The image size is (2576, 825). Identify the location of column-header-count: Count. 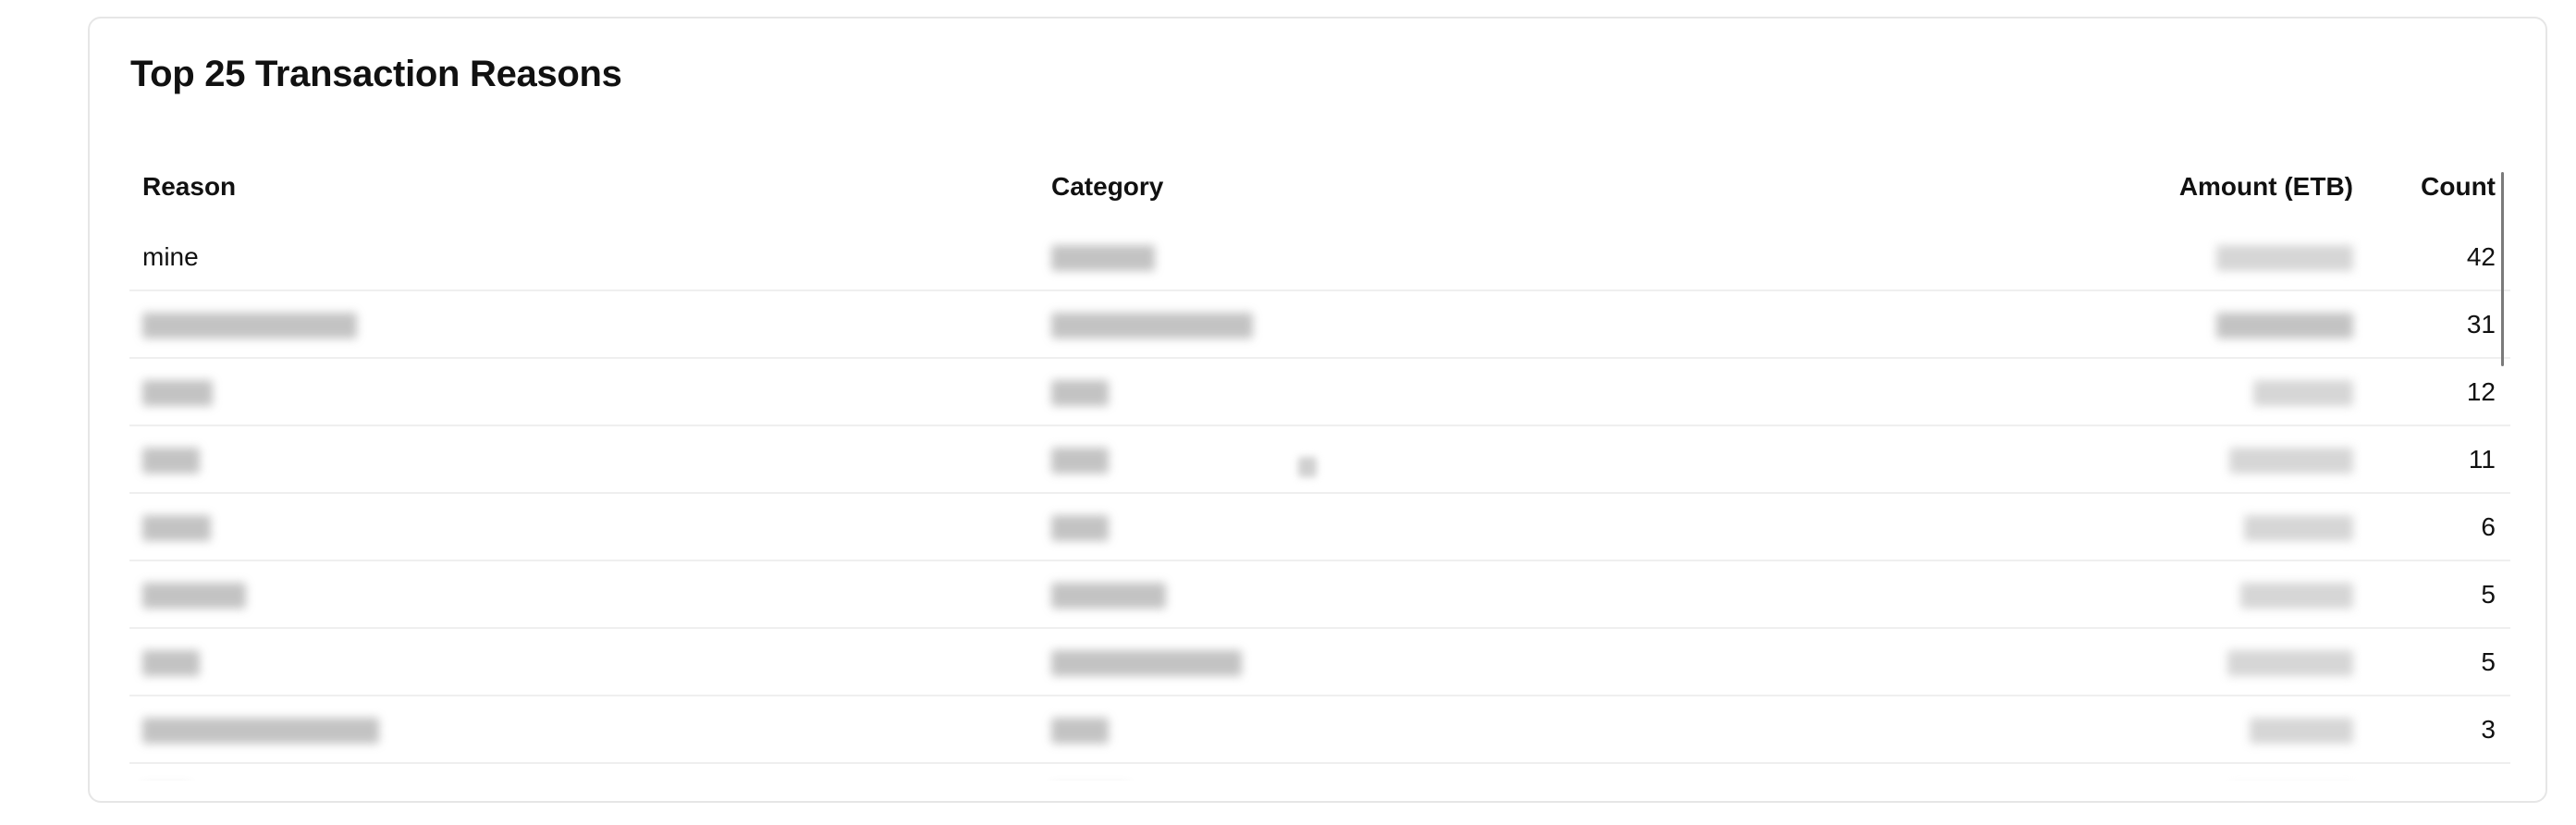
(2439, 187).